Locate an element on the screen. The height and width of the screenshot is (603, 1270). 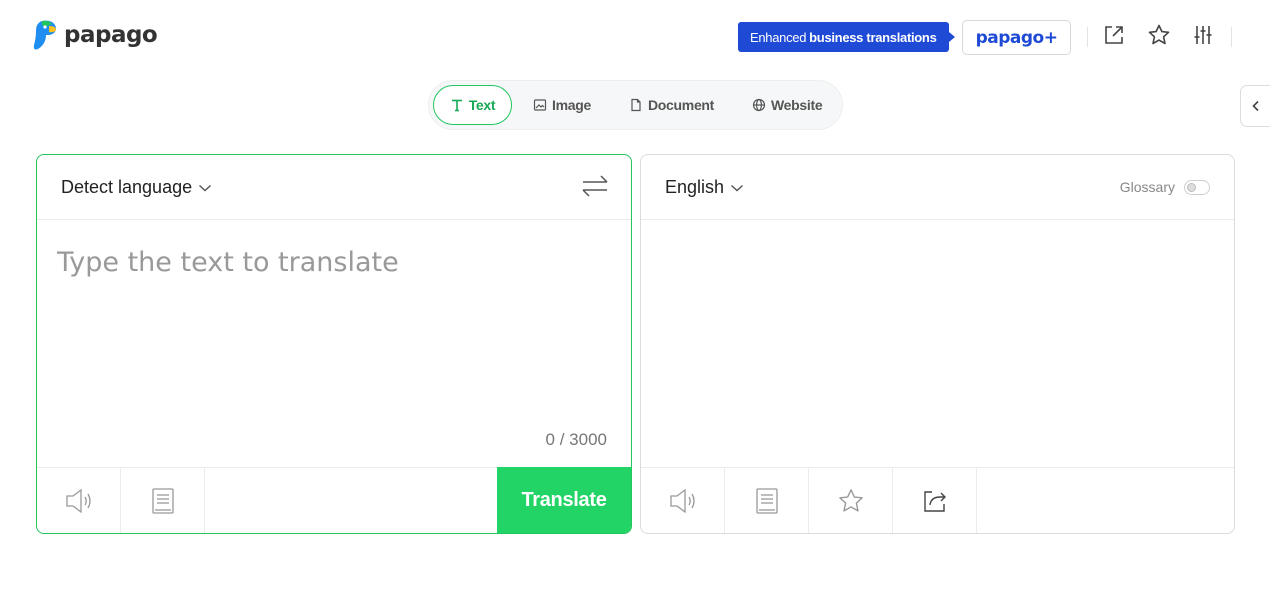
translate-button: Translate is located at coordinates (564, 500).